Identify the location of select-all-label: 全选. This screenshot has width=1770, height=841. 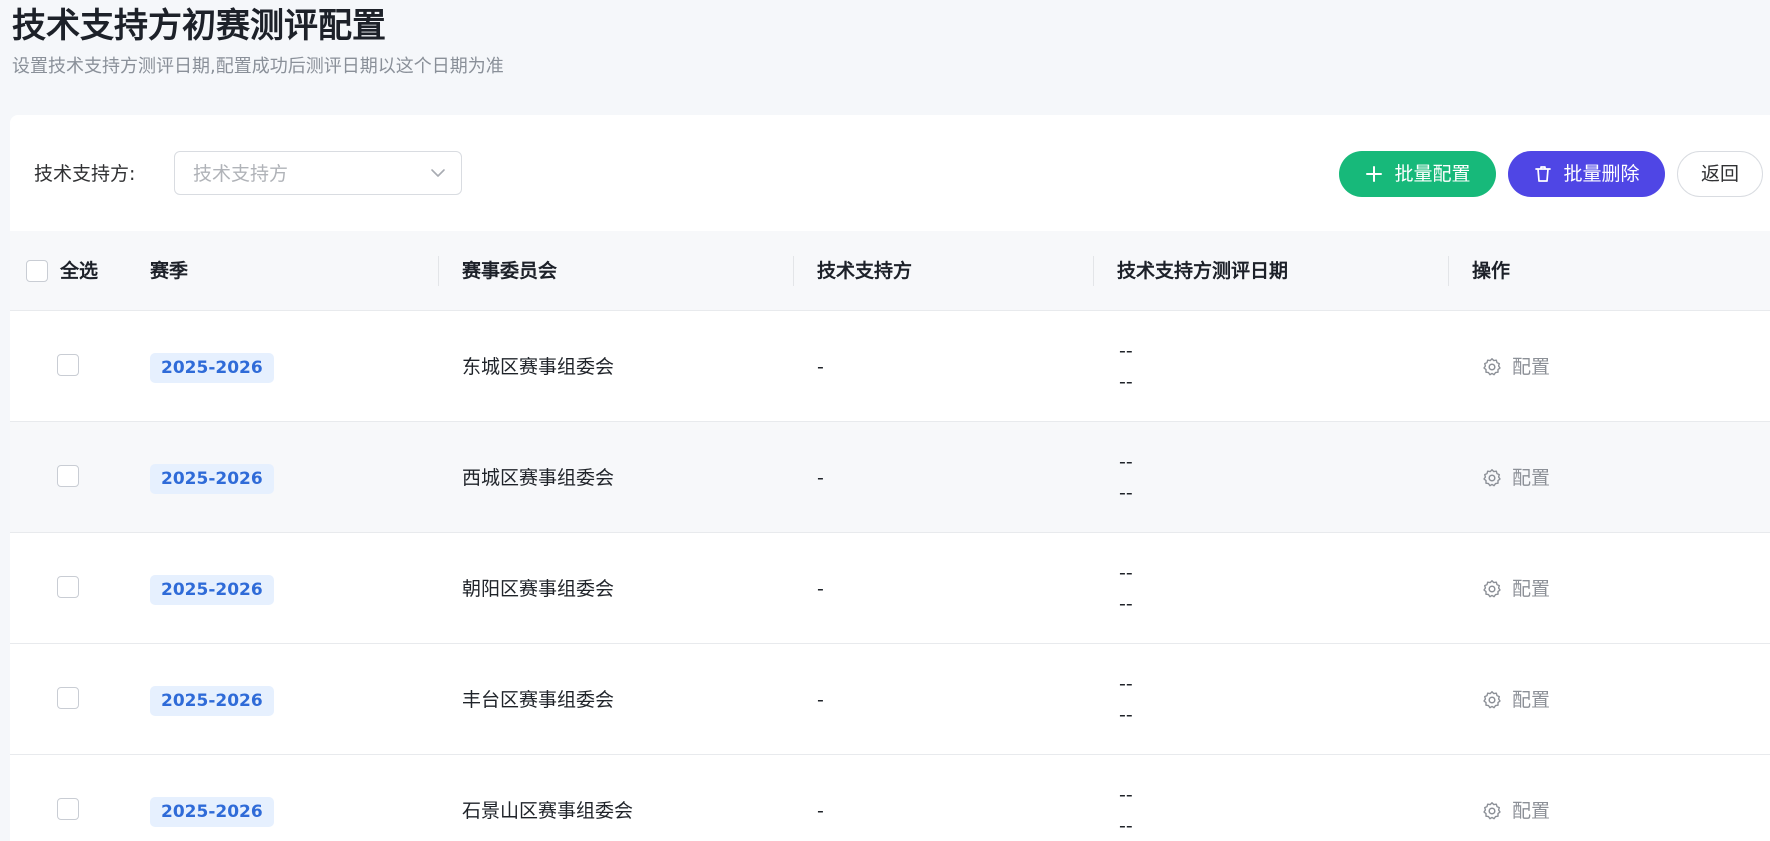
(79, 271).